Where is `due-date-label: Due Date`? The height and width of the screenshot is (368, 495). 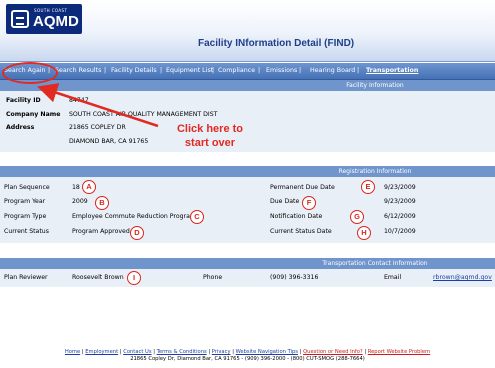
due-date-label: Due Date is located at coordinates (285, 201).